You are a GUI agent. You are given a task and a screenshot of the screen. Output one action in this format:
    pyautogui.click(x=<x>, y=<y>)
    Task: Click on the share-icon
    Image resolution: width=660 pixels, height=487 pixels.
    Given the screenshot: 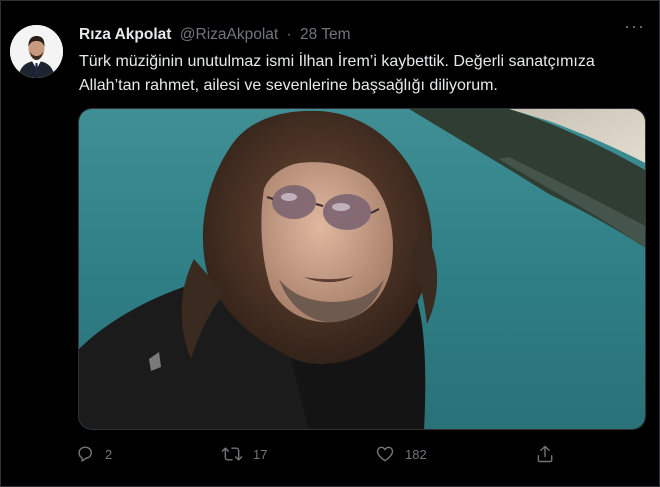 What is the action you would take?
    pyautogui.click(x=545, y=454)
    